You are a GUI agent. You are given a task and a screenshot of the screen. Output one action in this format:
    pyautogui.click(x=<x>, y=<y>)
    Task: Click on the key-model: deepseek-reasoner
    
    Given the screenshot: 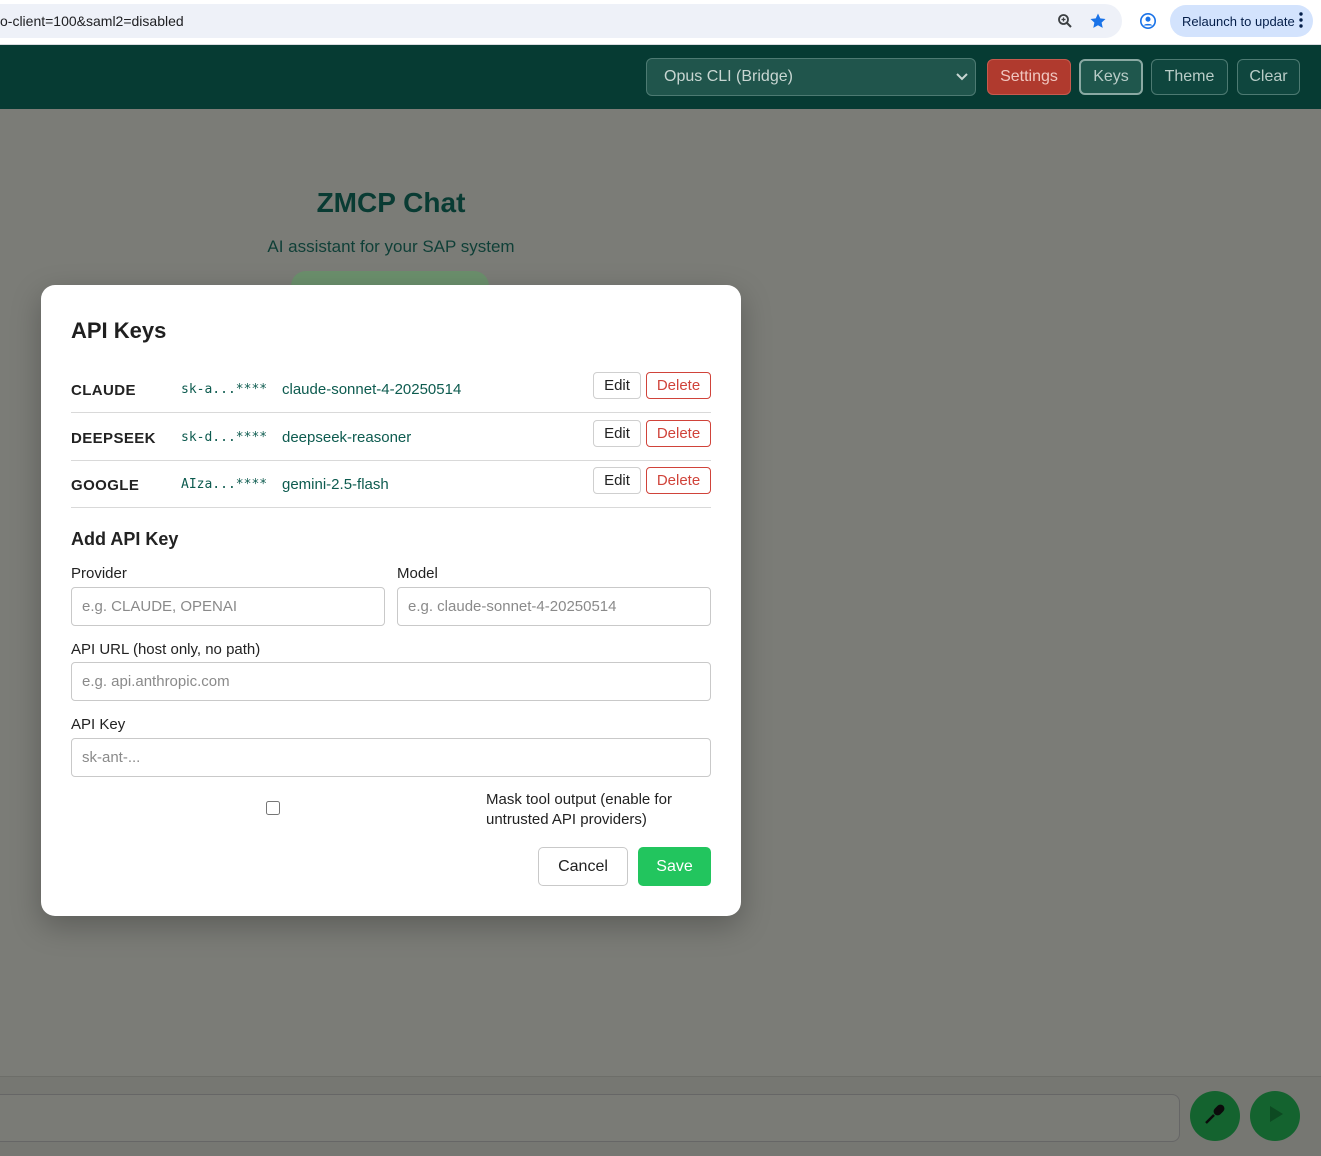 What is the action you would take?
    pyautogui.click(x=347, y=437)
    